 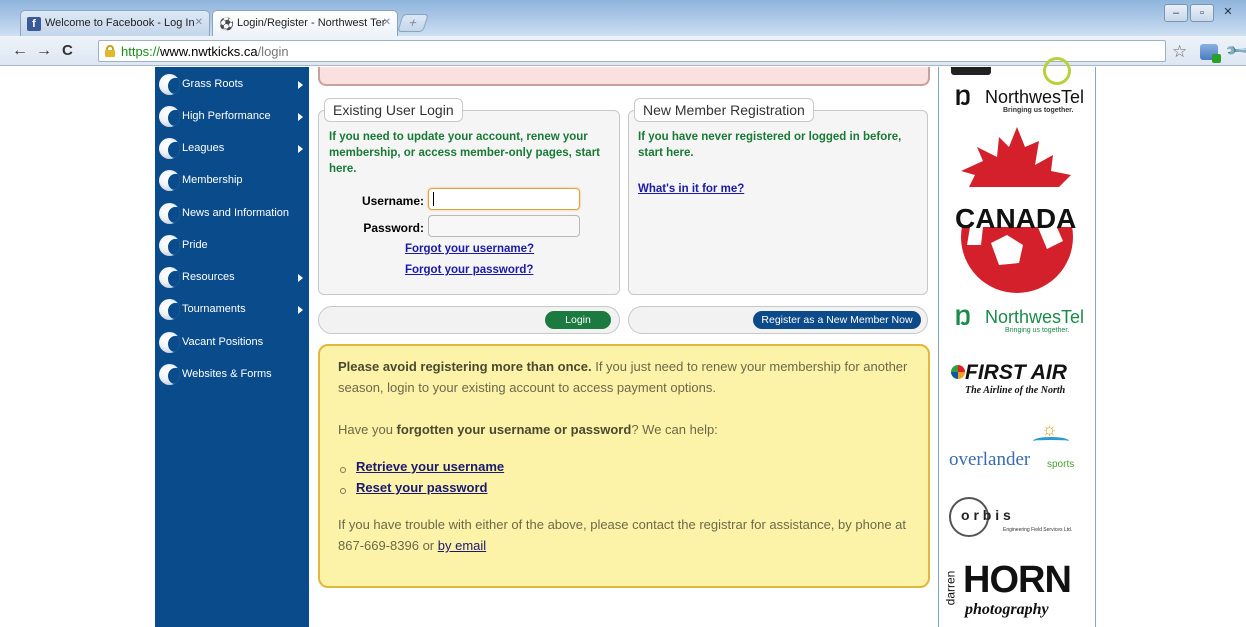 I want to click on overlander-sports-logo: ☼ overlander sports, so click(x=1017, y=449).